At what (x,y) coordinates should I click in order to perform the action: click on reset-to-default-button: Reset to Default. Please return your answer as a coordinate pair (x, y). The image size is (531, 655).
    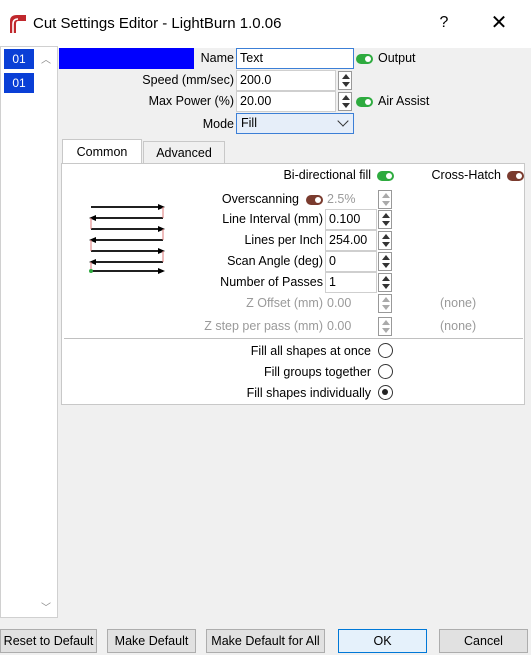
    Looking at the image, I should click on (48, 641).